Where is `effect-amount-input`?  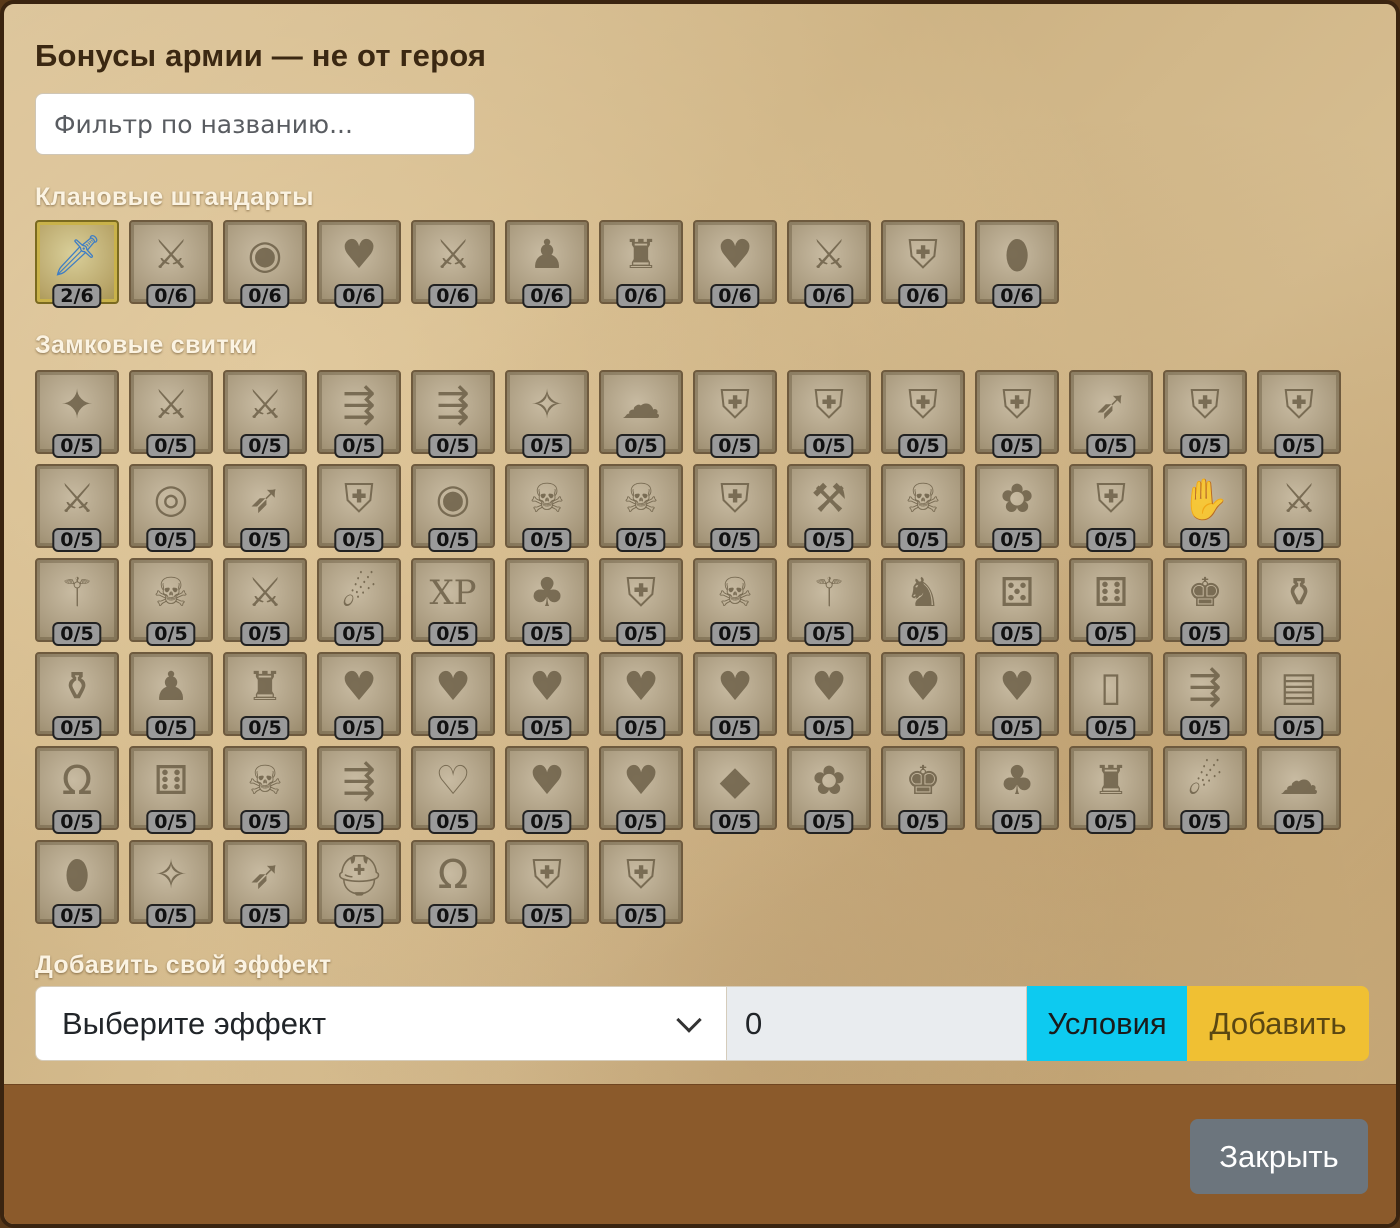 effect-amount-input is located at coordinates (877, 1023).